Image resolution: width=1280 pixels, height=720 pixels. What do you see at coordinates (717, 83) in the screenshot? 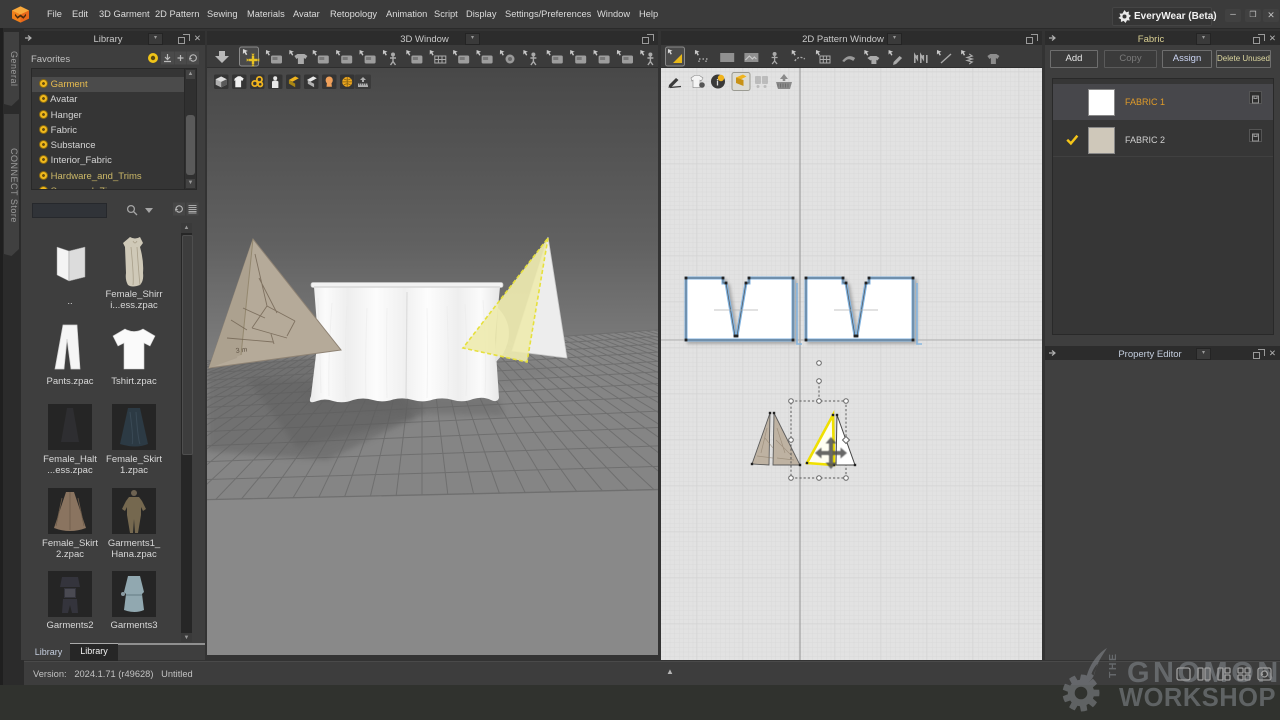
I see `svg-text: i` at bounding box center [717, 83].